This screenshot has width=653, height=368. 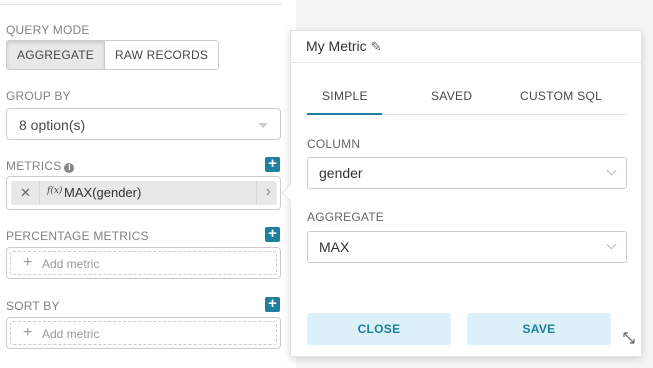 I want to click on query-mode-toggle: AGGREGATE RAW RECORDS, so click(x=113, y=55).